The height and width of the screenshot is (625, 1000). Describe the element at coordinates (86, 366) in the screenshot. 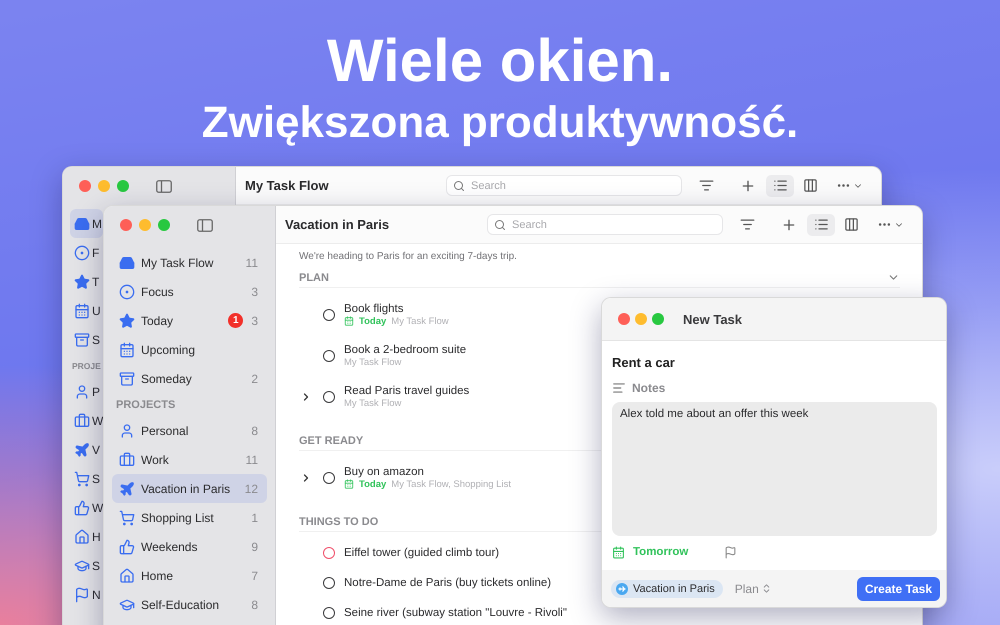

I see `section-heading: PROJE` at that location.